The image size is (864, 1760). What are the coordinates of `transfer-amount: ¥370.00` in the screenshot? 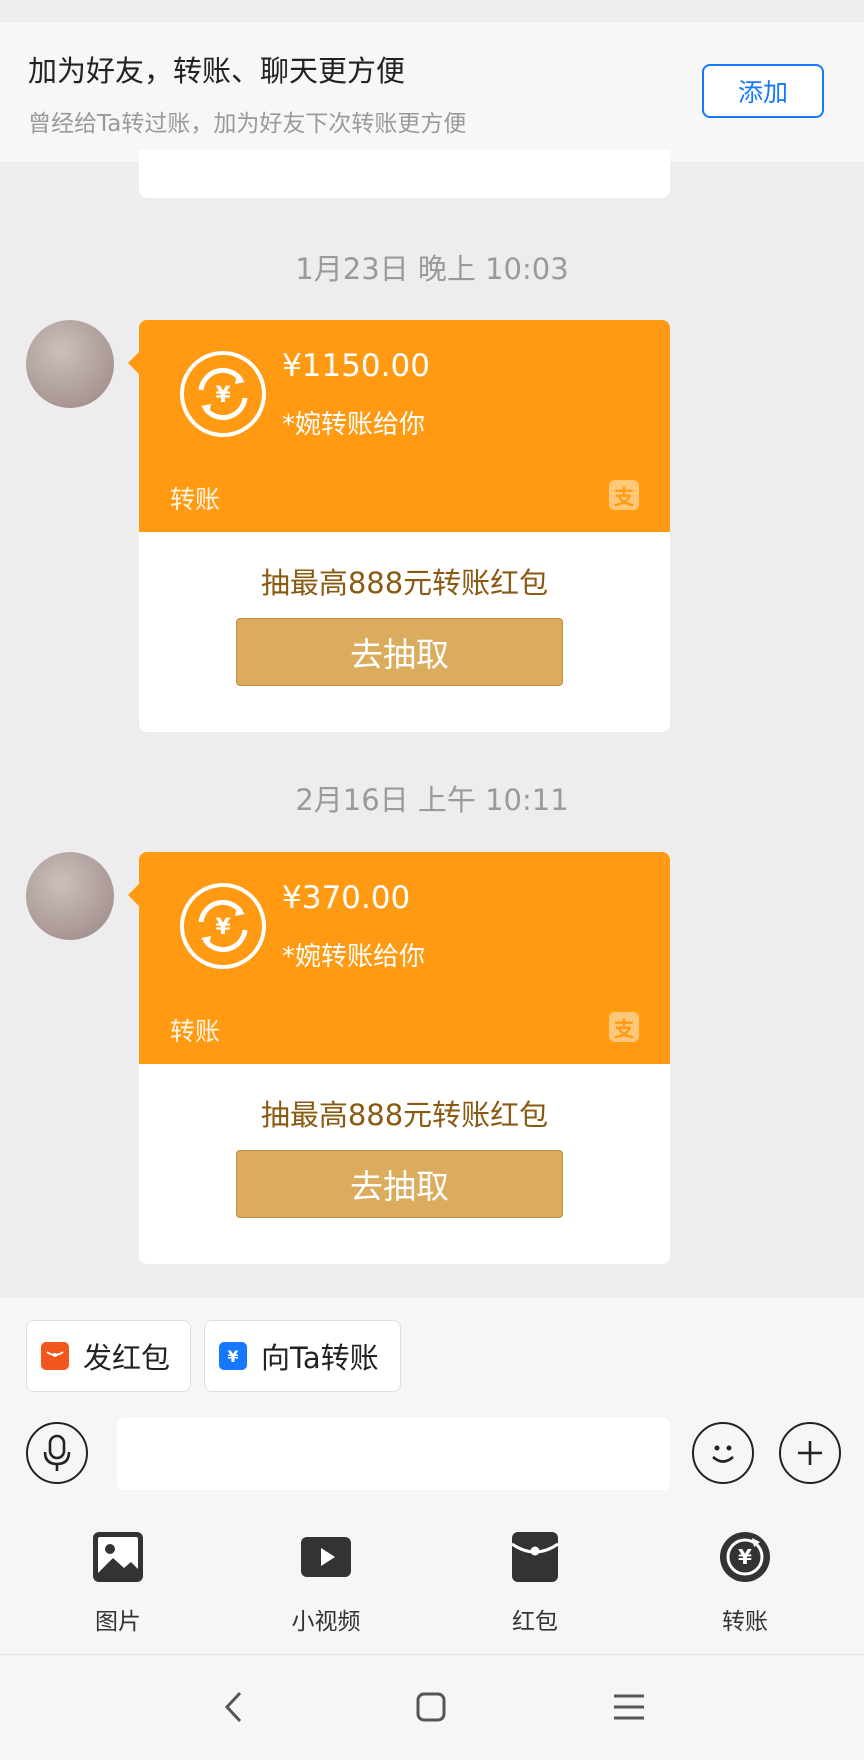 It's located at (346, 898).